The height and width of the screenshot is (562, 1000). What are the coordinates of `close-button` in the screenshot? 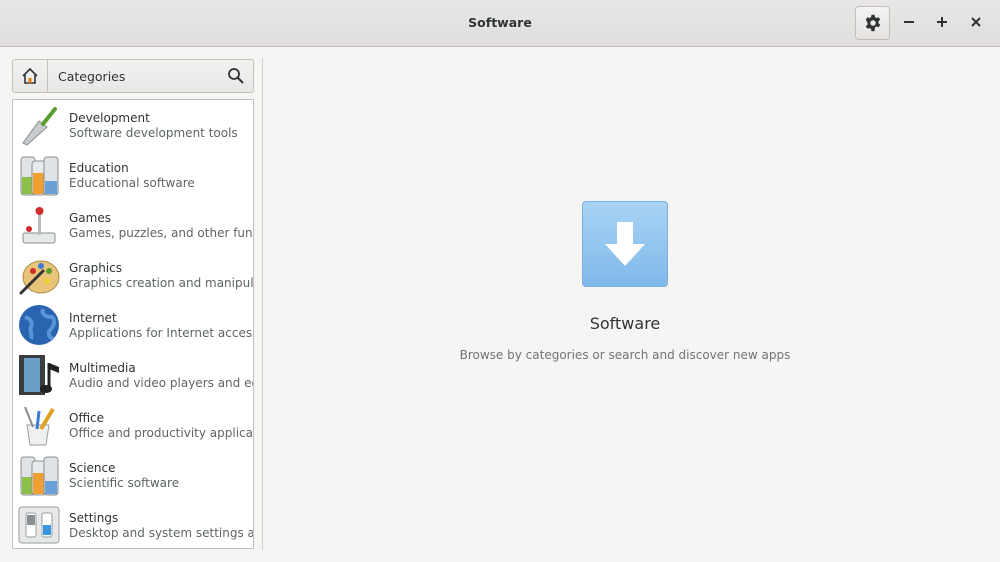 It's located at (976, 22).